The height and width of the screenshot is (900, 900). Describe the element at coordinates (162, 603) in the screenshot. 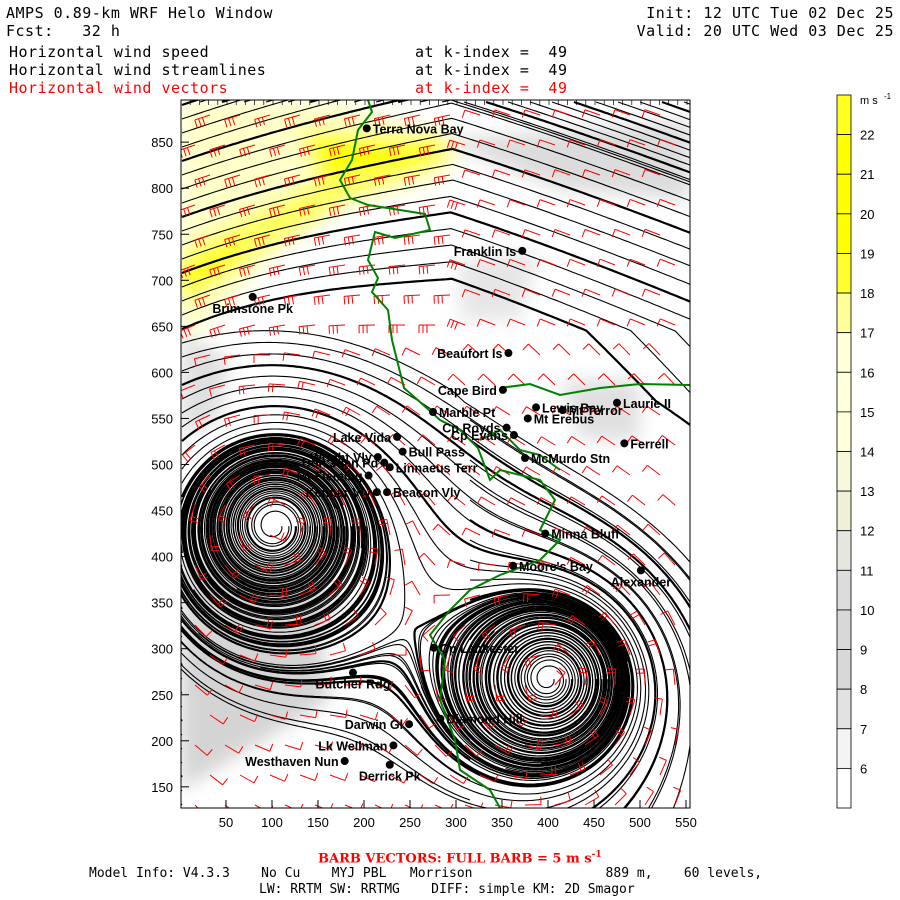

I see `y-tick-label: 350` at that location.